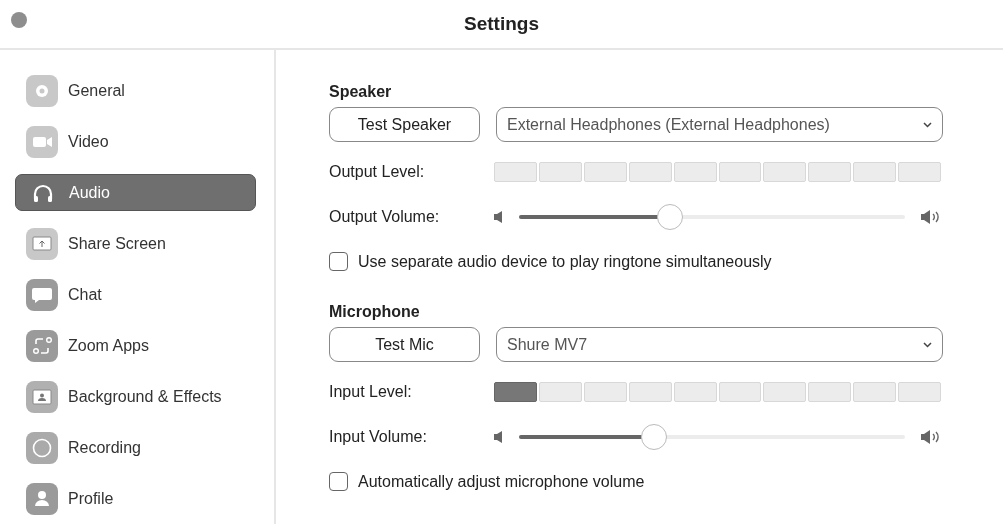  I want to click on sidebar-item: Video, so click(135, 141).